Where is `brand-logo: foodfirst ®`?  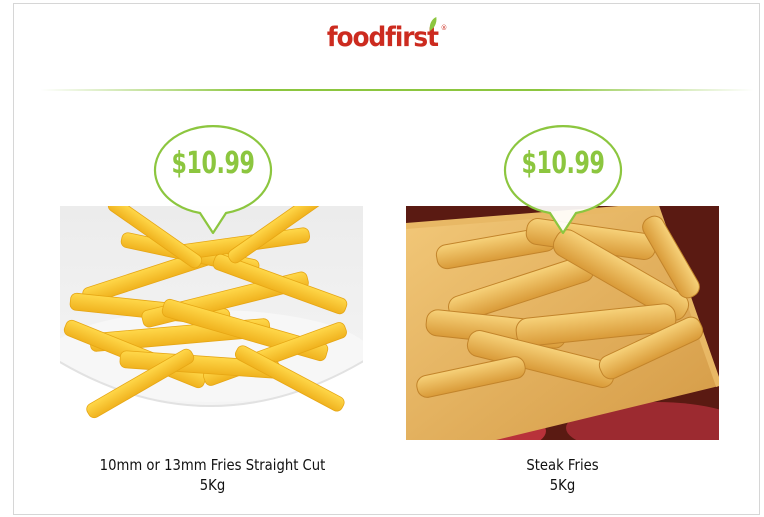
brand-logo: foodfirst ® is located at coordinates (382, 35).